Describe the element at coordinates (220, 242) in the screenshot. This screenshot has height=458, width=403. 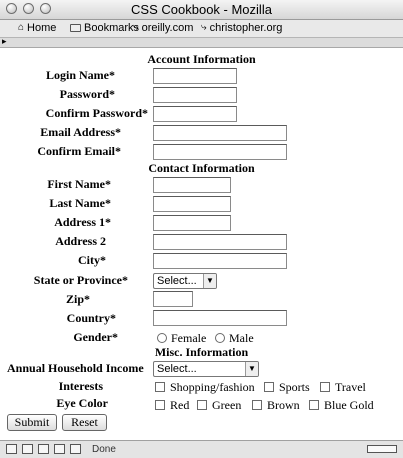
I see `address2-input` at that location.